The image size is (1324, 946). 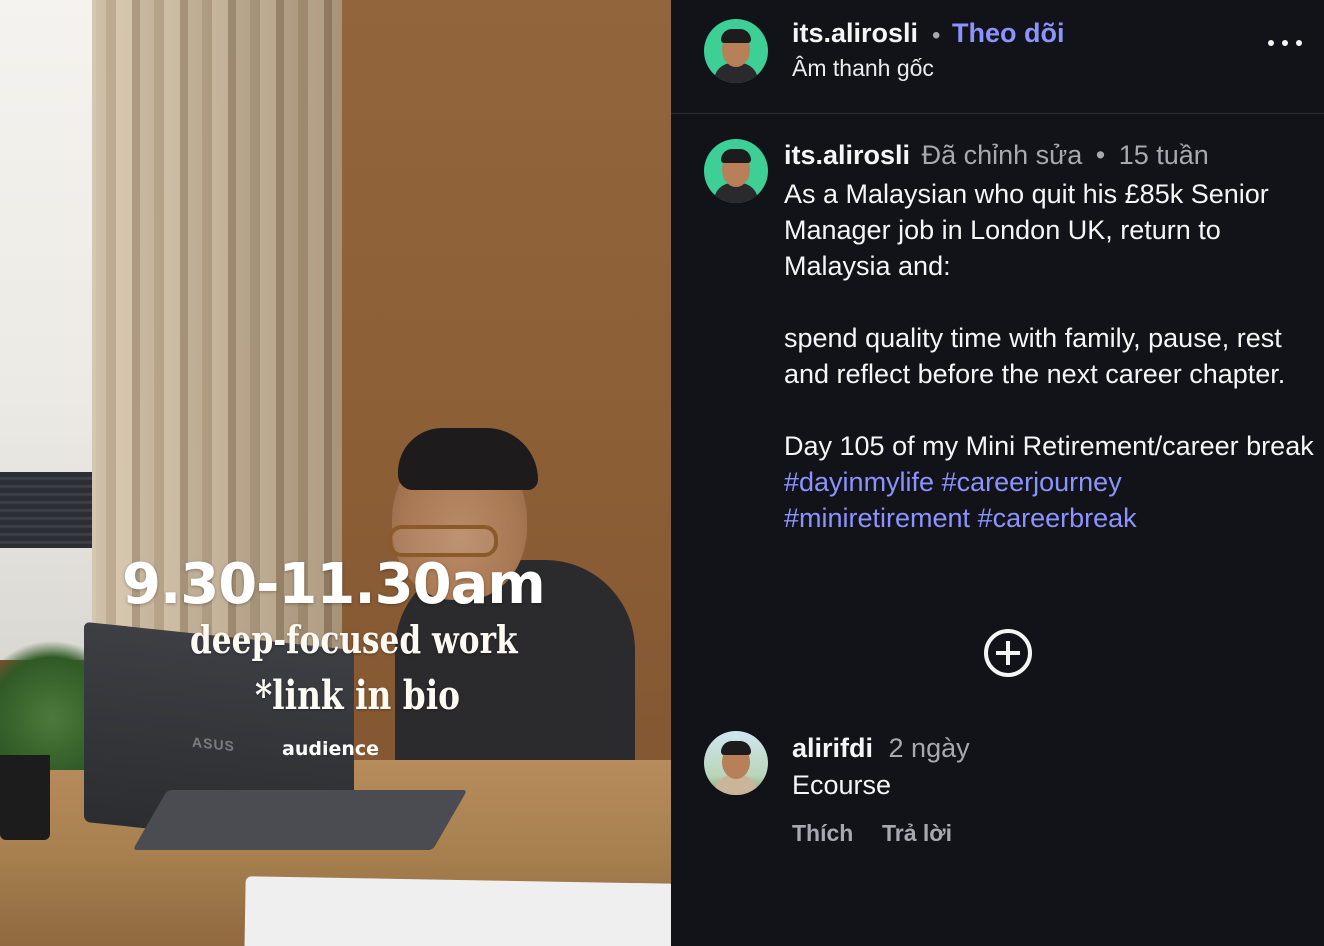 What do you see at coordinates (929, 748) in the screenshot?
I see `comment-timestamp: 2 ngày` at bounding box center [929, 748].